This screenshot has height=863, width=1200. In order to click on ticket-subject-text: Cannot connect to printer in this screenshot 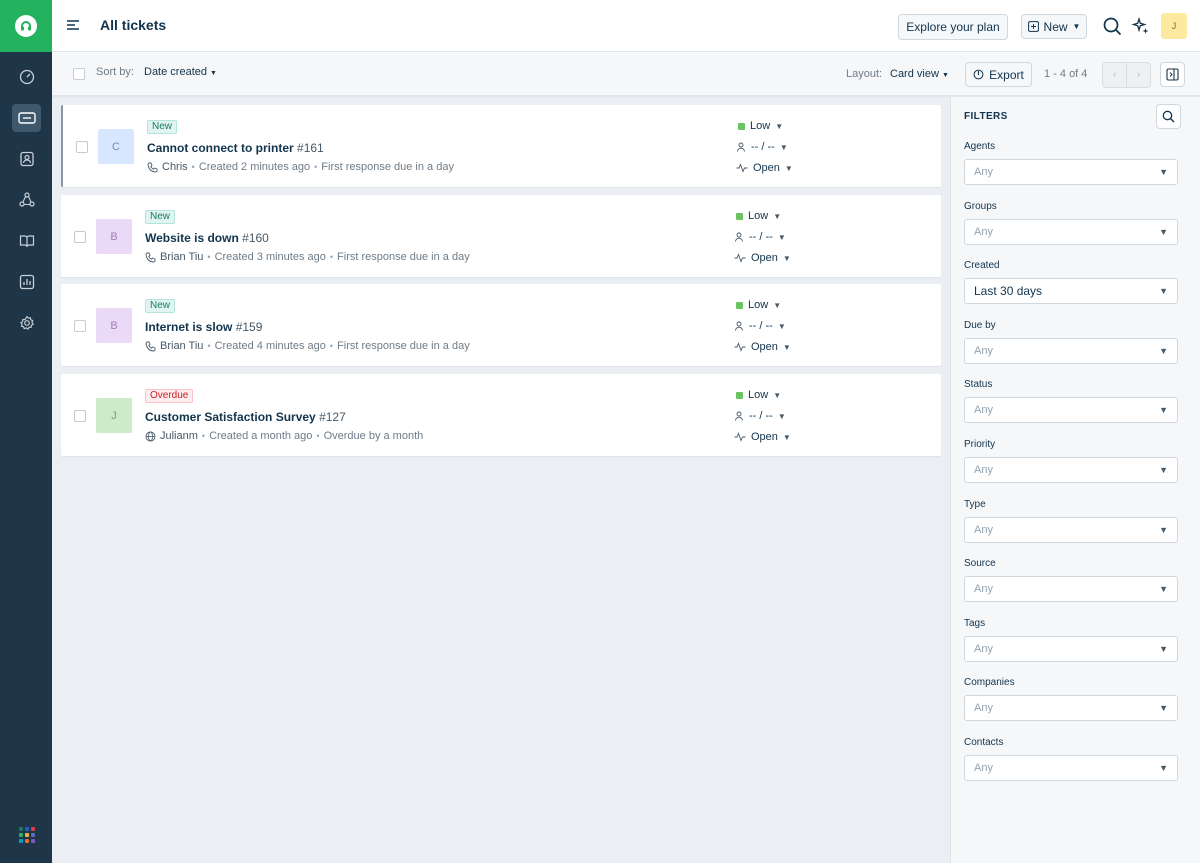, I will do `click(220, 148)`.